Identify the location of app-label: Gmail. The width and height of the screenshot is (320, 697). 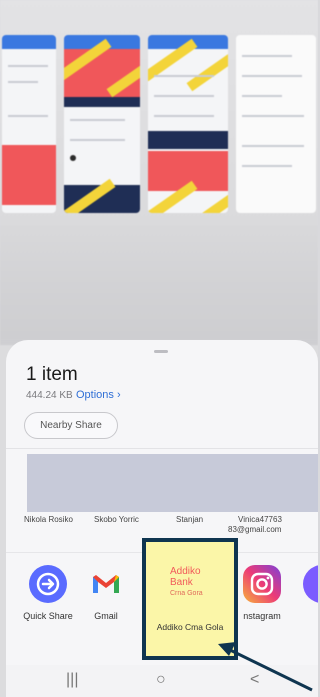
(106, 616).